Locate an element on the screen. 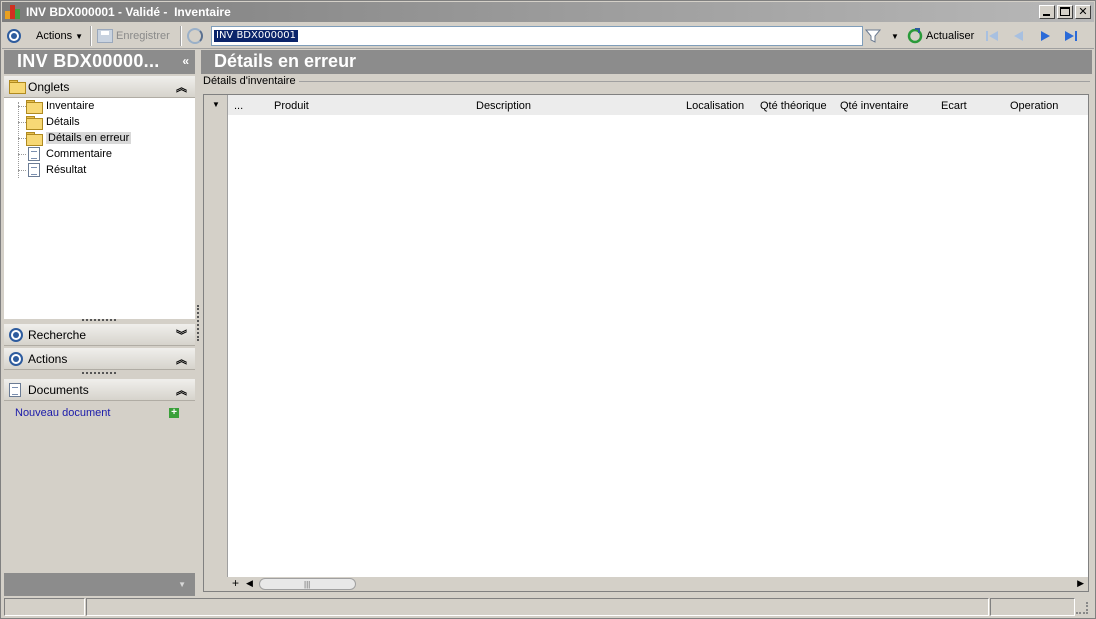  maximize-icon is located at coordinates (1065, 11).